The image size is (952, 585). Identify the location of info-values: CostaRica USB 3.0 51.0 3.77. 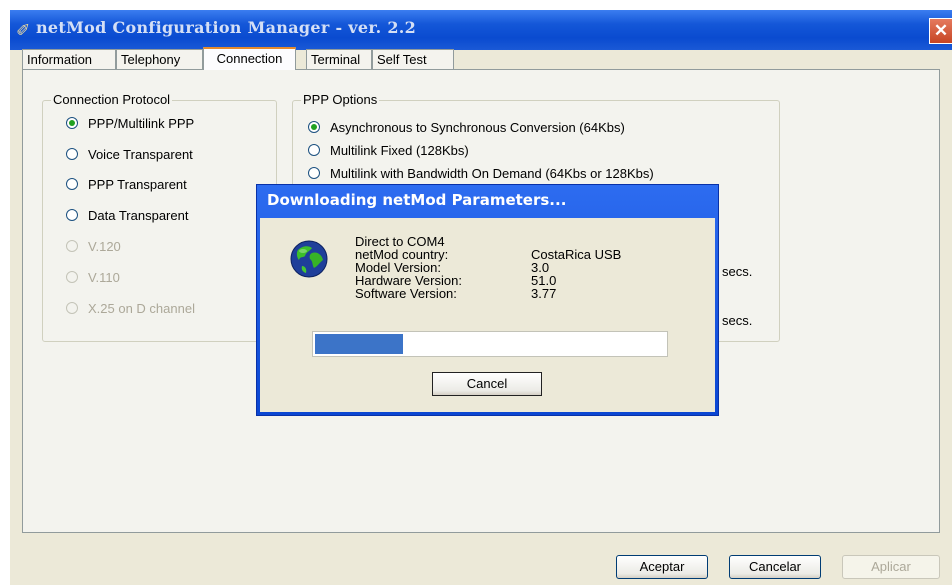
(576, 274).